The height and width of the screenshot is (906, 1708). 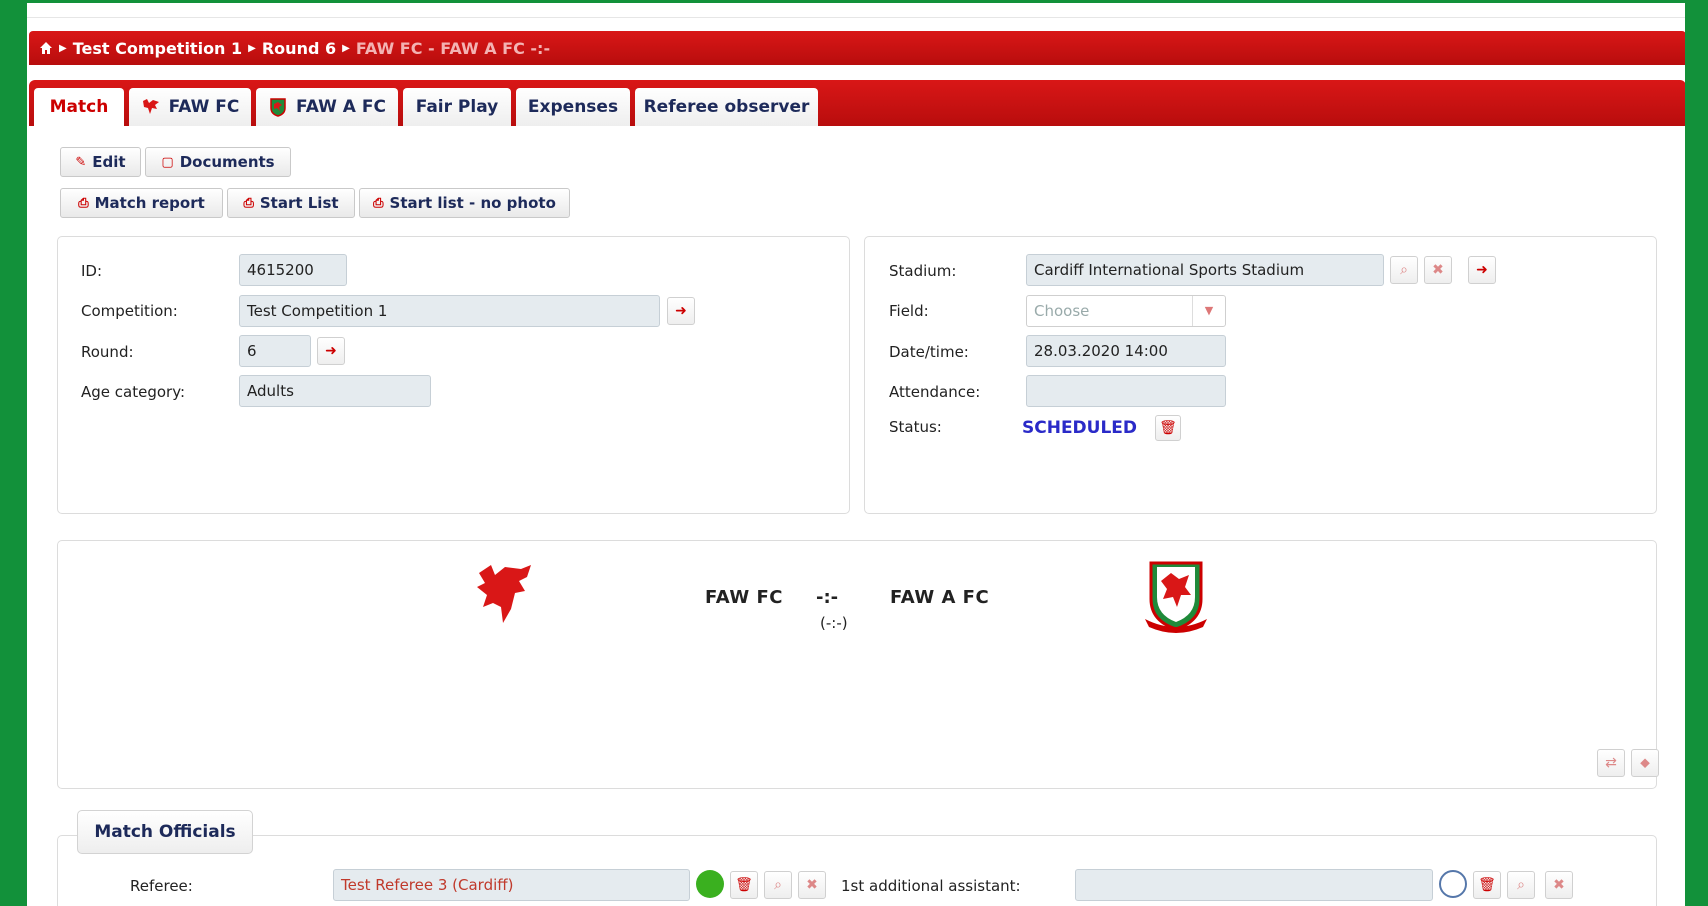 I want to click on assistant-search-button: ⌕, so click(x=1521, y=885).